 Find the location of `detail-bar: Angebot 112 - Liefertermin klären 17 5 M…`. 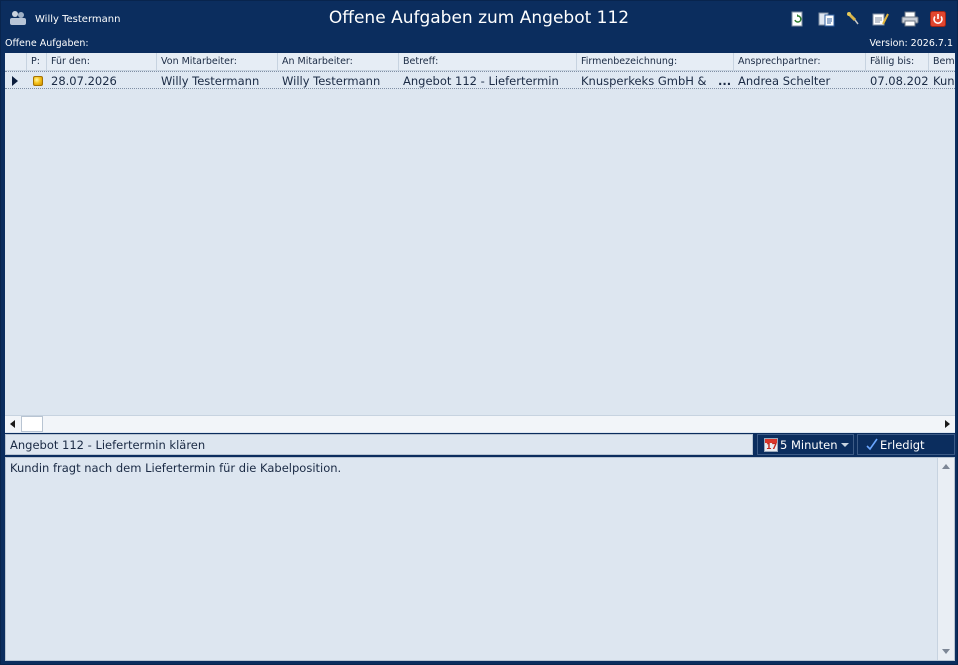

detail-bar: Angebot 112 - Liefertermin klären 17 5 M… is located at coordinates (480, 444).